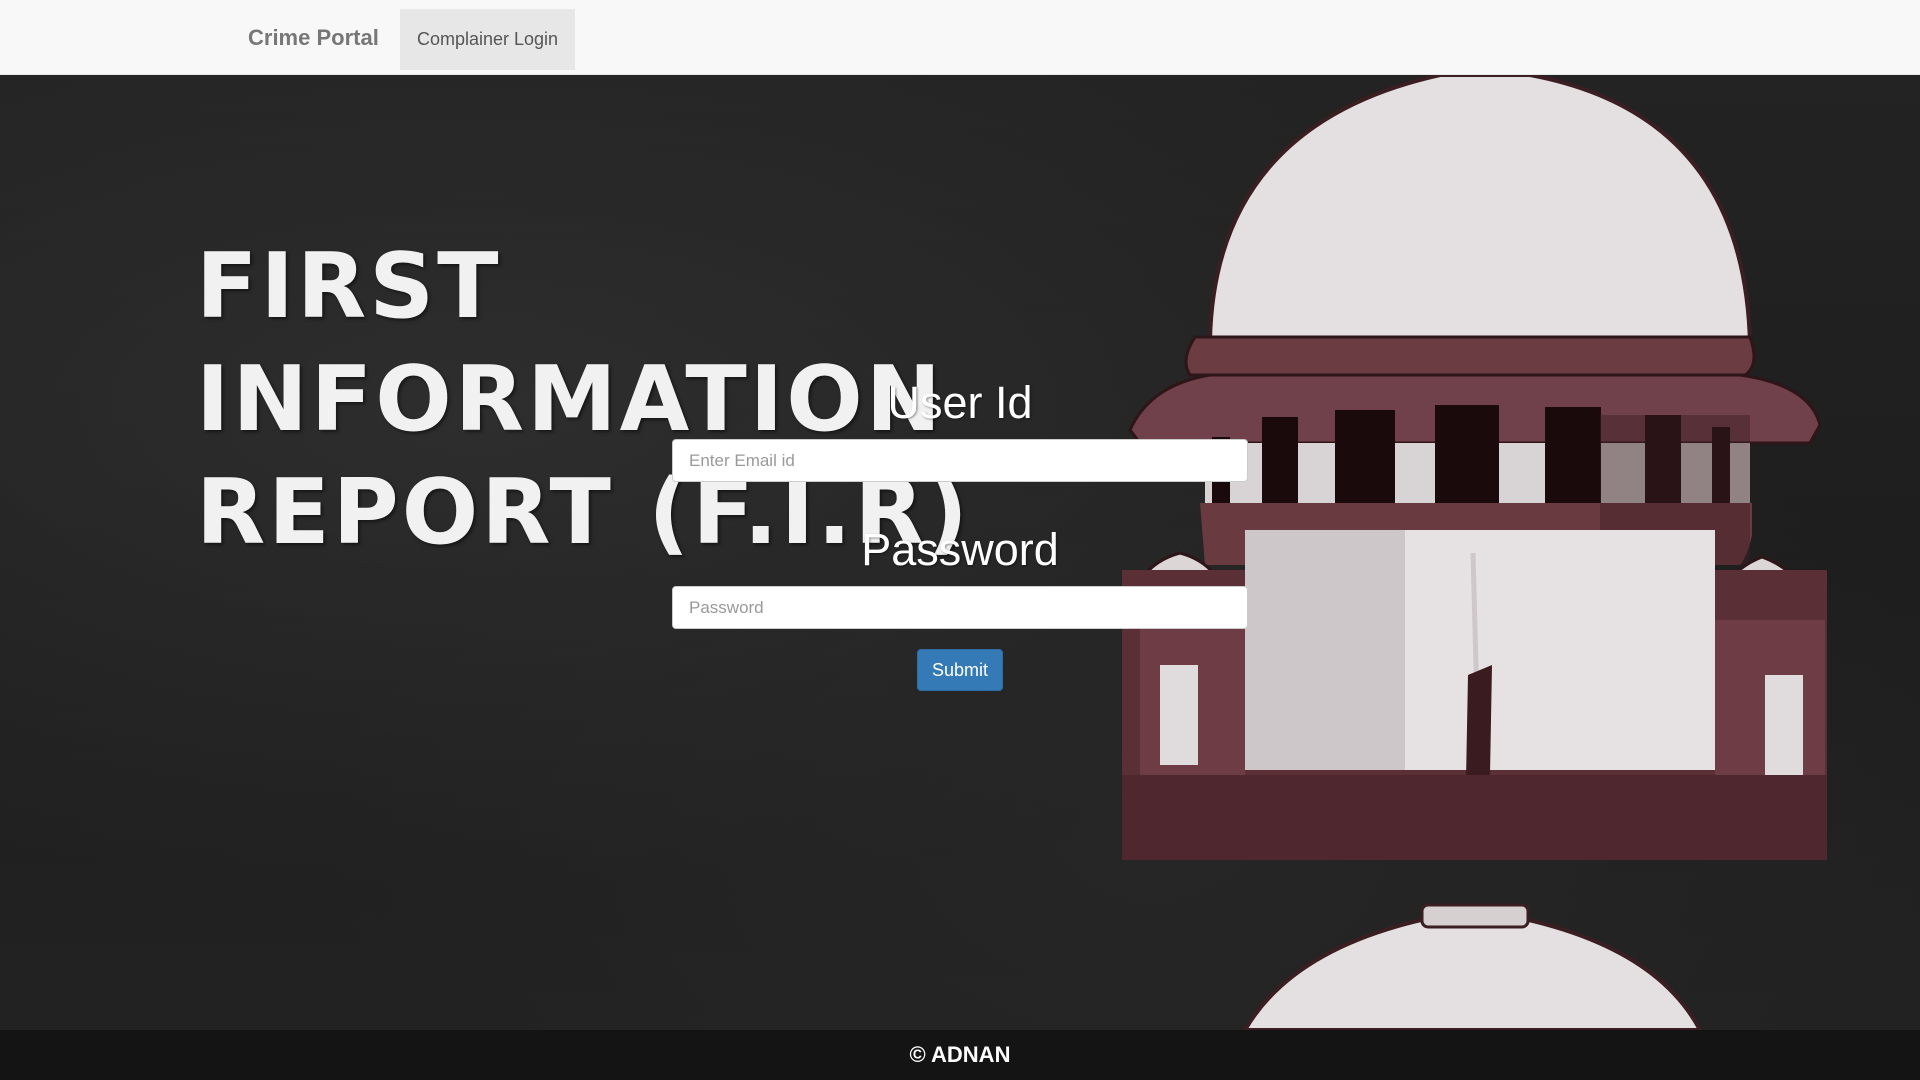 The image size is (1920, 1080). What do you see at coordinates (313, 37) in the screenshot?
I see `brand-link: Crime Portal` at bounding box center [313, 37].